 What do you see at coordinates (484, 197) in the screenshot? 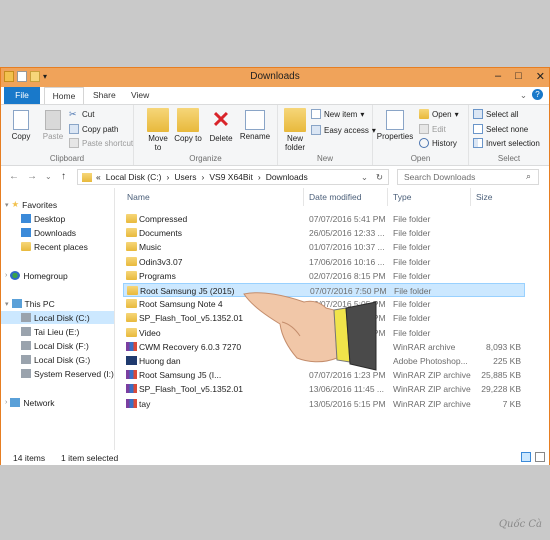
I see `column-size: Size` at bounding box center [484, 197].